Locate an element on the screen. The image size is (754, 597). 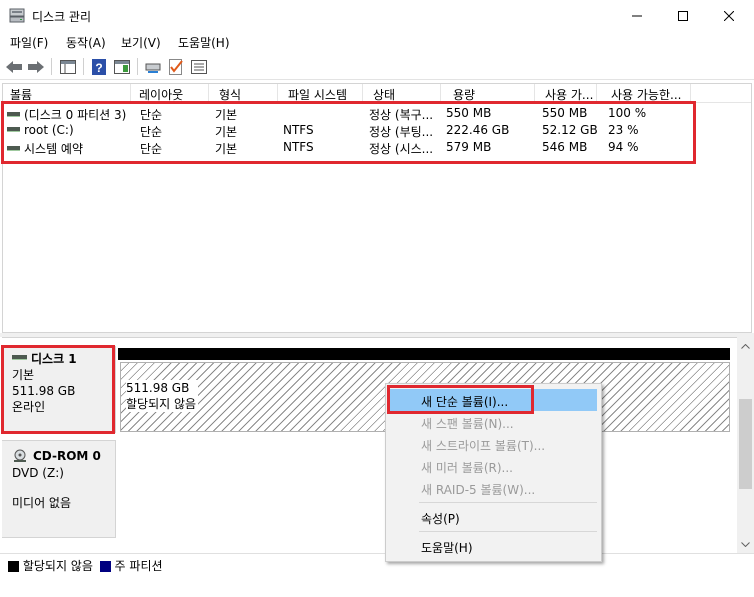
action-pane-icon is located at coordinates (122, 66).